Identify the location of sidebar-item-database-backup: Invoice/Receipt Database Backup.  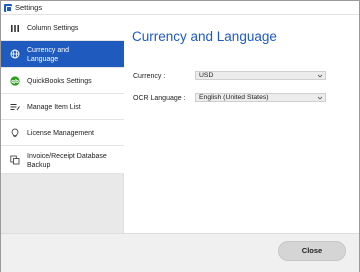
(62, 160).